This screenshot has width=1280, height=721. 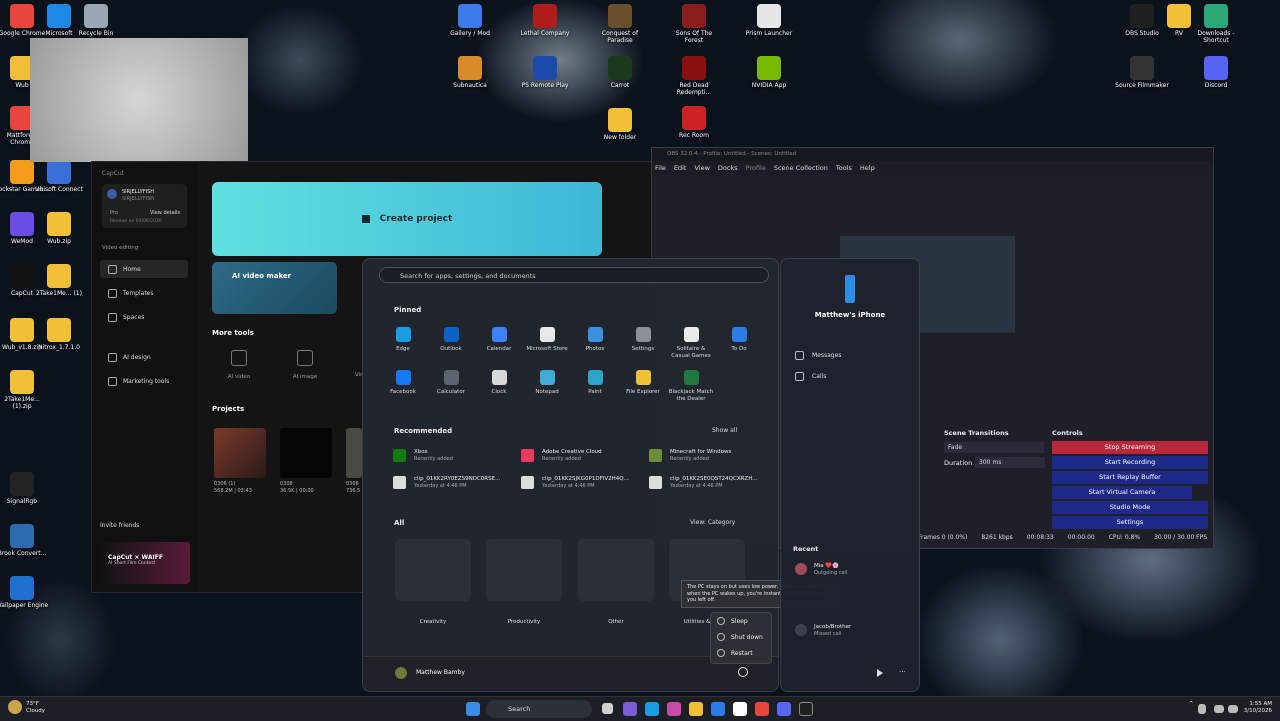 What do you see at coordinates (739, 340) in the screenshot?
I see `pinned-app: To Do` at bounding box center [739, 340].